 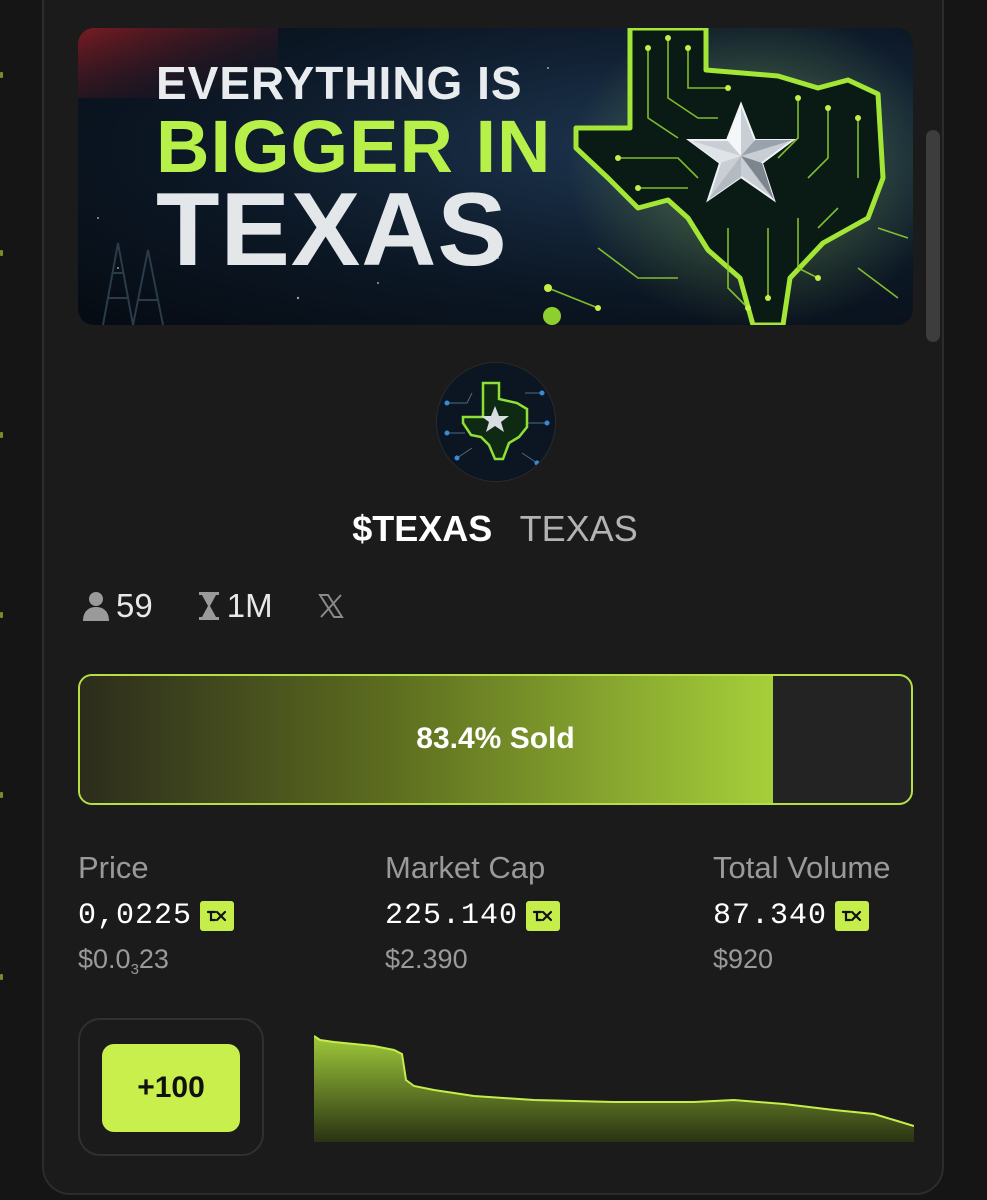 I want to click on market-cap-value: 225.140, so click(x=452, y=916).